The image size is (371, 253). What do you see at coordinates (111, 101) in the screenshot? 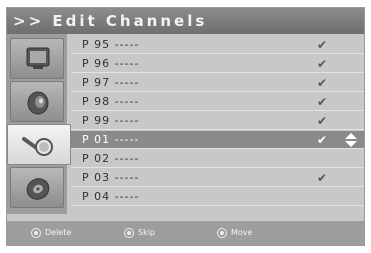
I see `channel-label: P 98 -----` at bounding box center [111, 101].